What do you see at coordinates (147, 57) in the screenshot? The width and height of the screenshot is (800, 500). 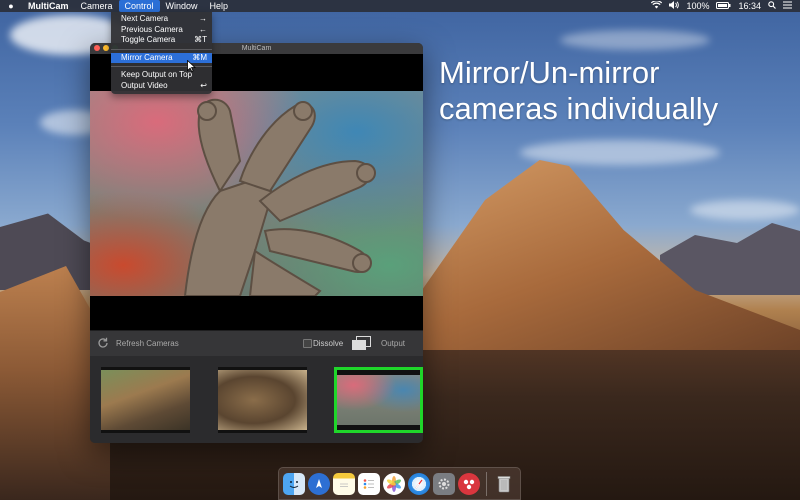 I see `menu-item-label: Mirror Camera` at bounding box center [147, 57].